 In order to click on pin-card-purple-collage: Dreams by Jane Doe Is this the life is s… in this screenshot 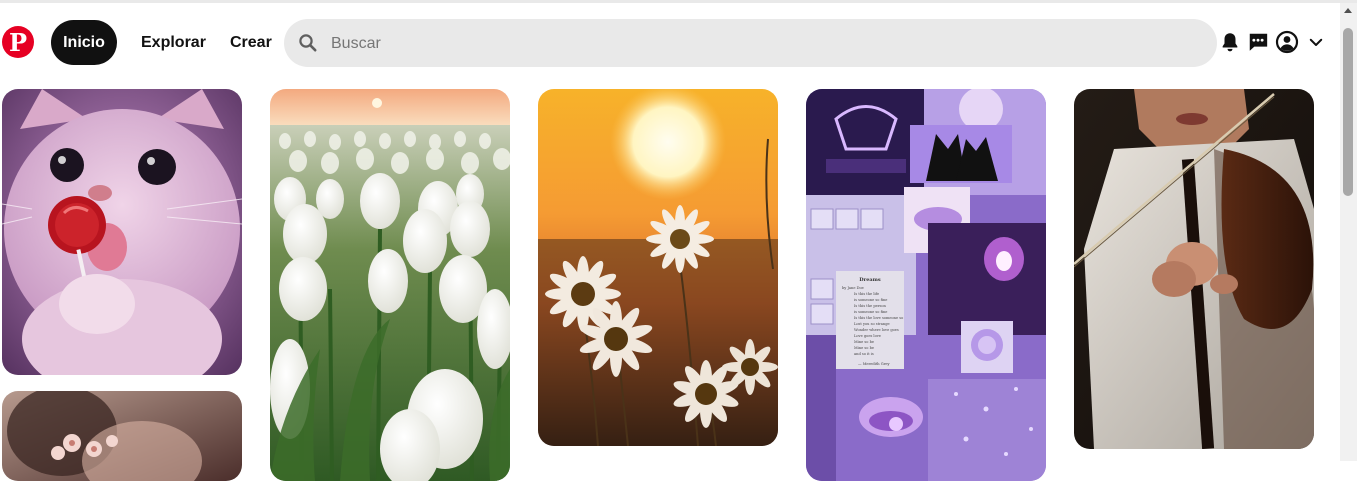, I will do `click(926, 285)`.